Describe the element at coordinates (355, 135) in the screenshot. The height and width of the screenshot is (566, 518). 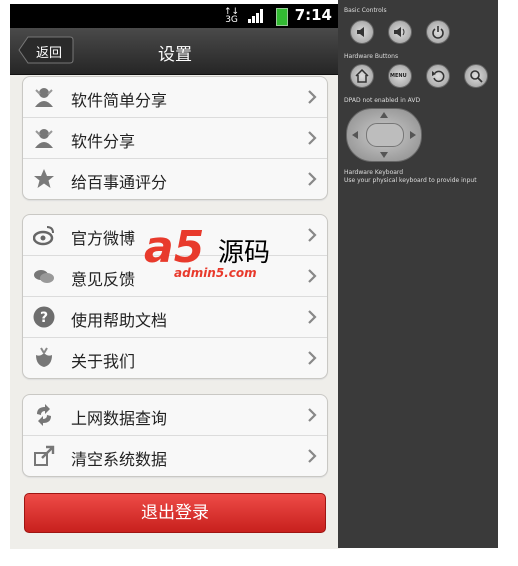
I see `dpad-left-icon` at that location.